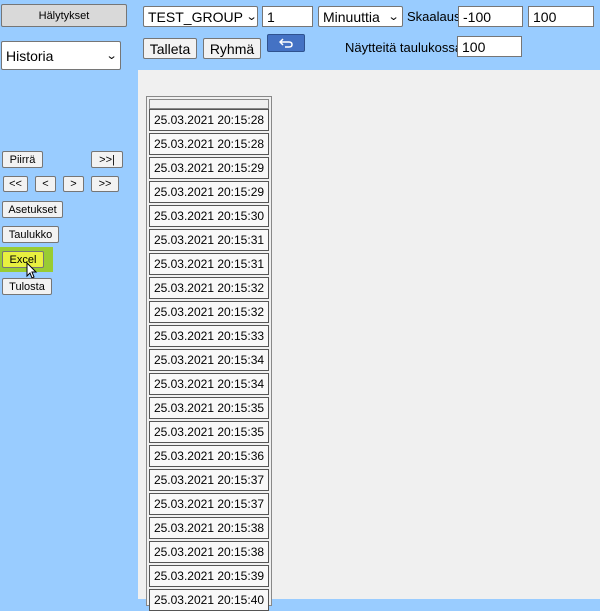  What do you see at coordinates (287, 16) in the screenshot?
I see `period-input: 1` at bounding box center [287, 16].